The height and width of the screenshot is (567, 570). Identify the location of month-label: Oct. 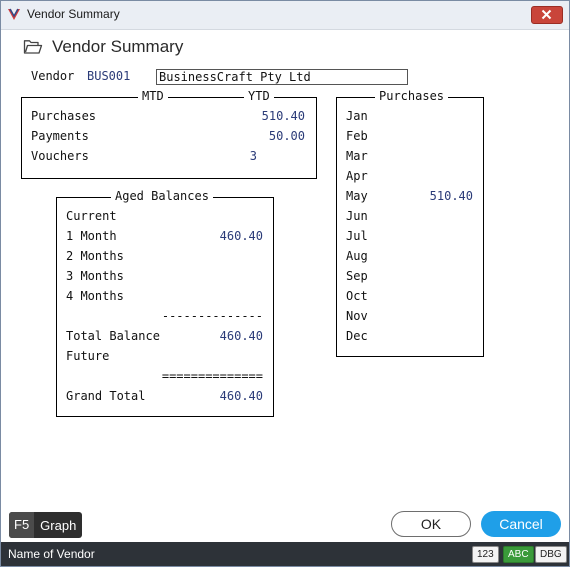
(357, 296).